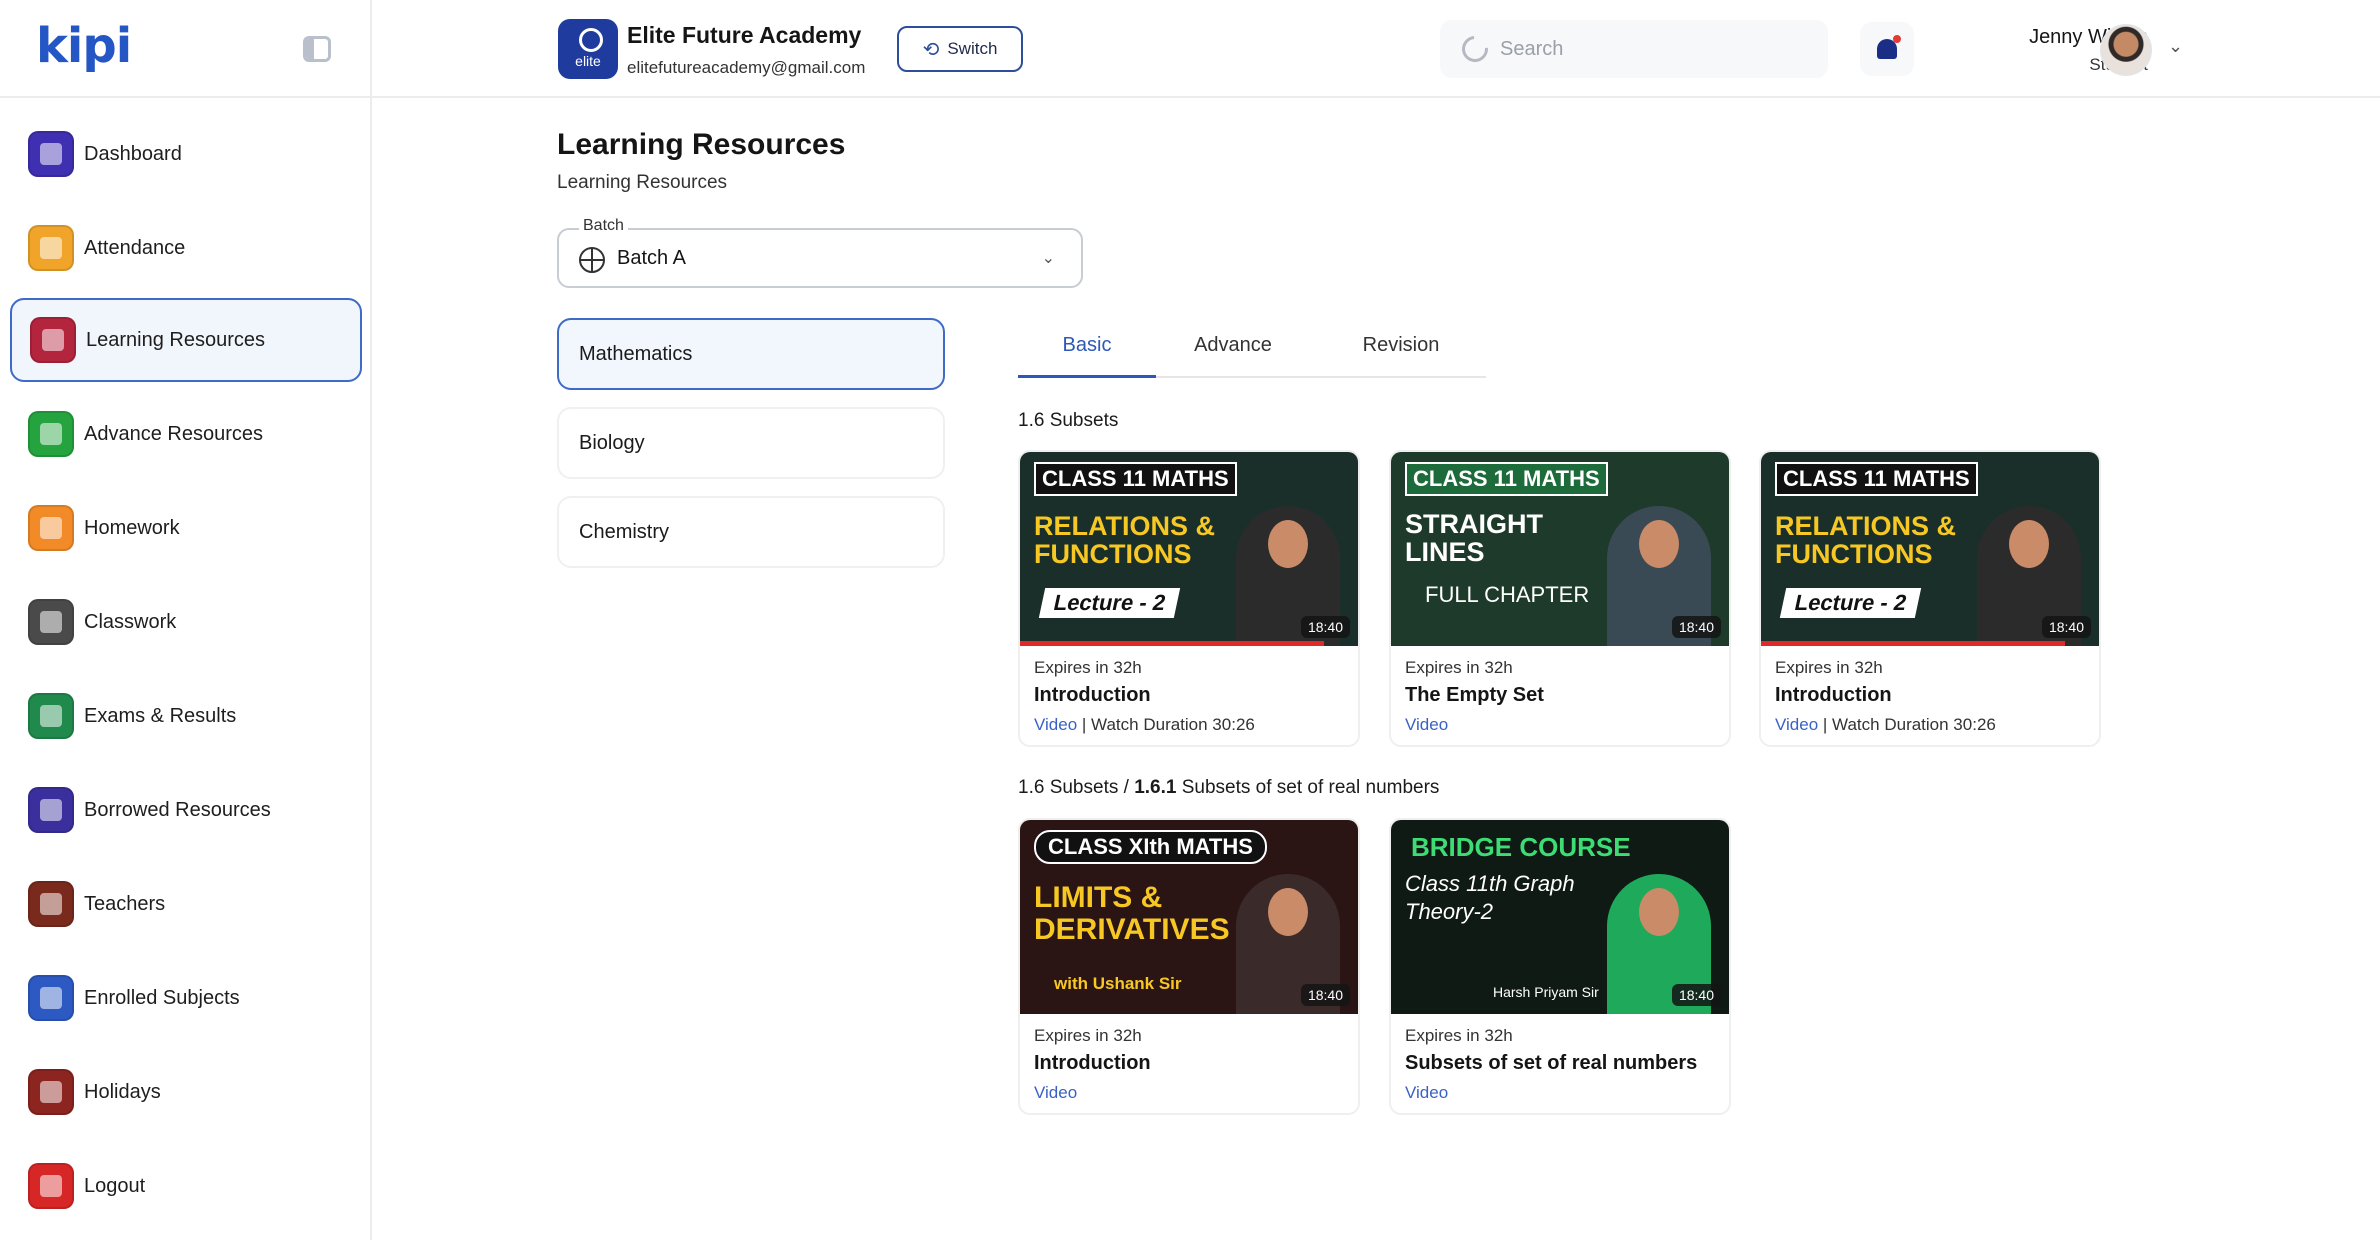 Image resolution: width=2380 pixels, height=1240 pixels. I want to click on batch-select: Batch Batch A ⌄, so click(820, 252).